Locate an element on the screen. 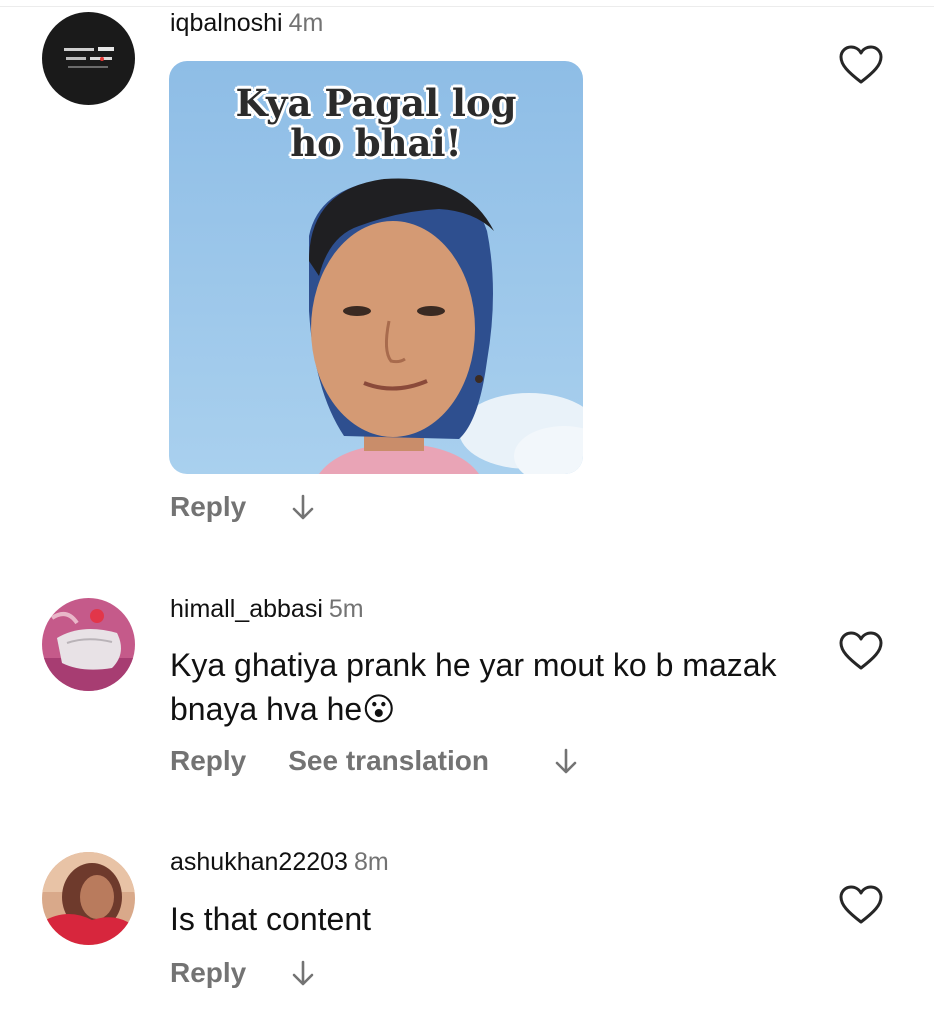  sticker-caption-line-2: ho bhai! is located at coordinates (376, 143).